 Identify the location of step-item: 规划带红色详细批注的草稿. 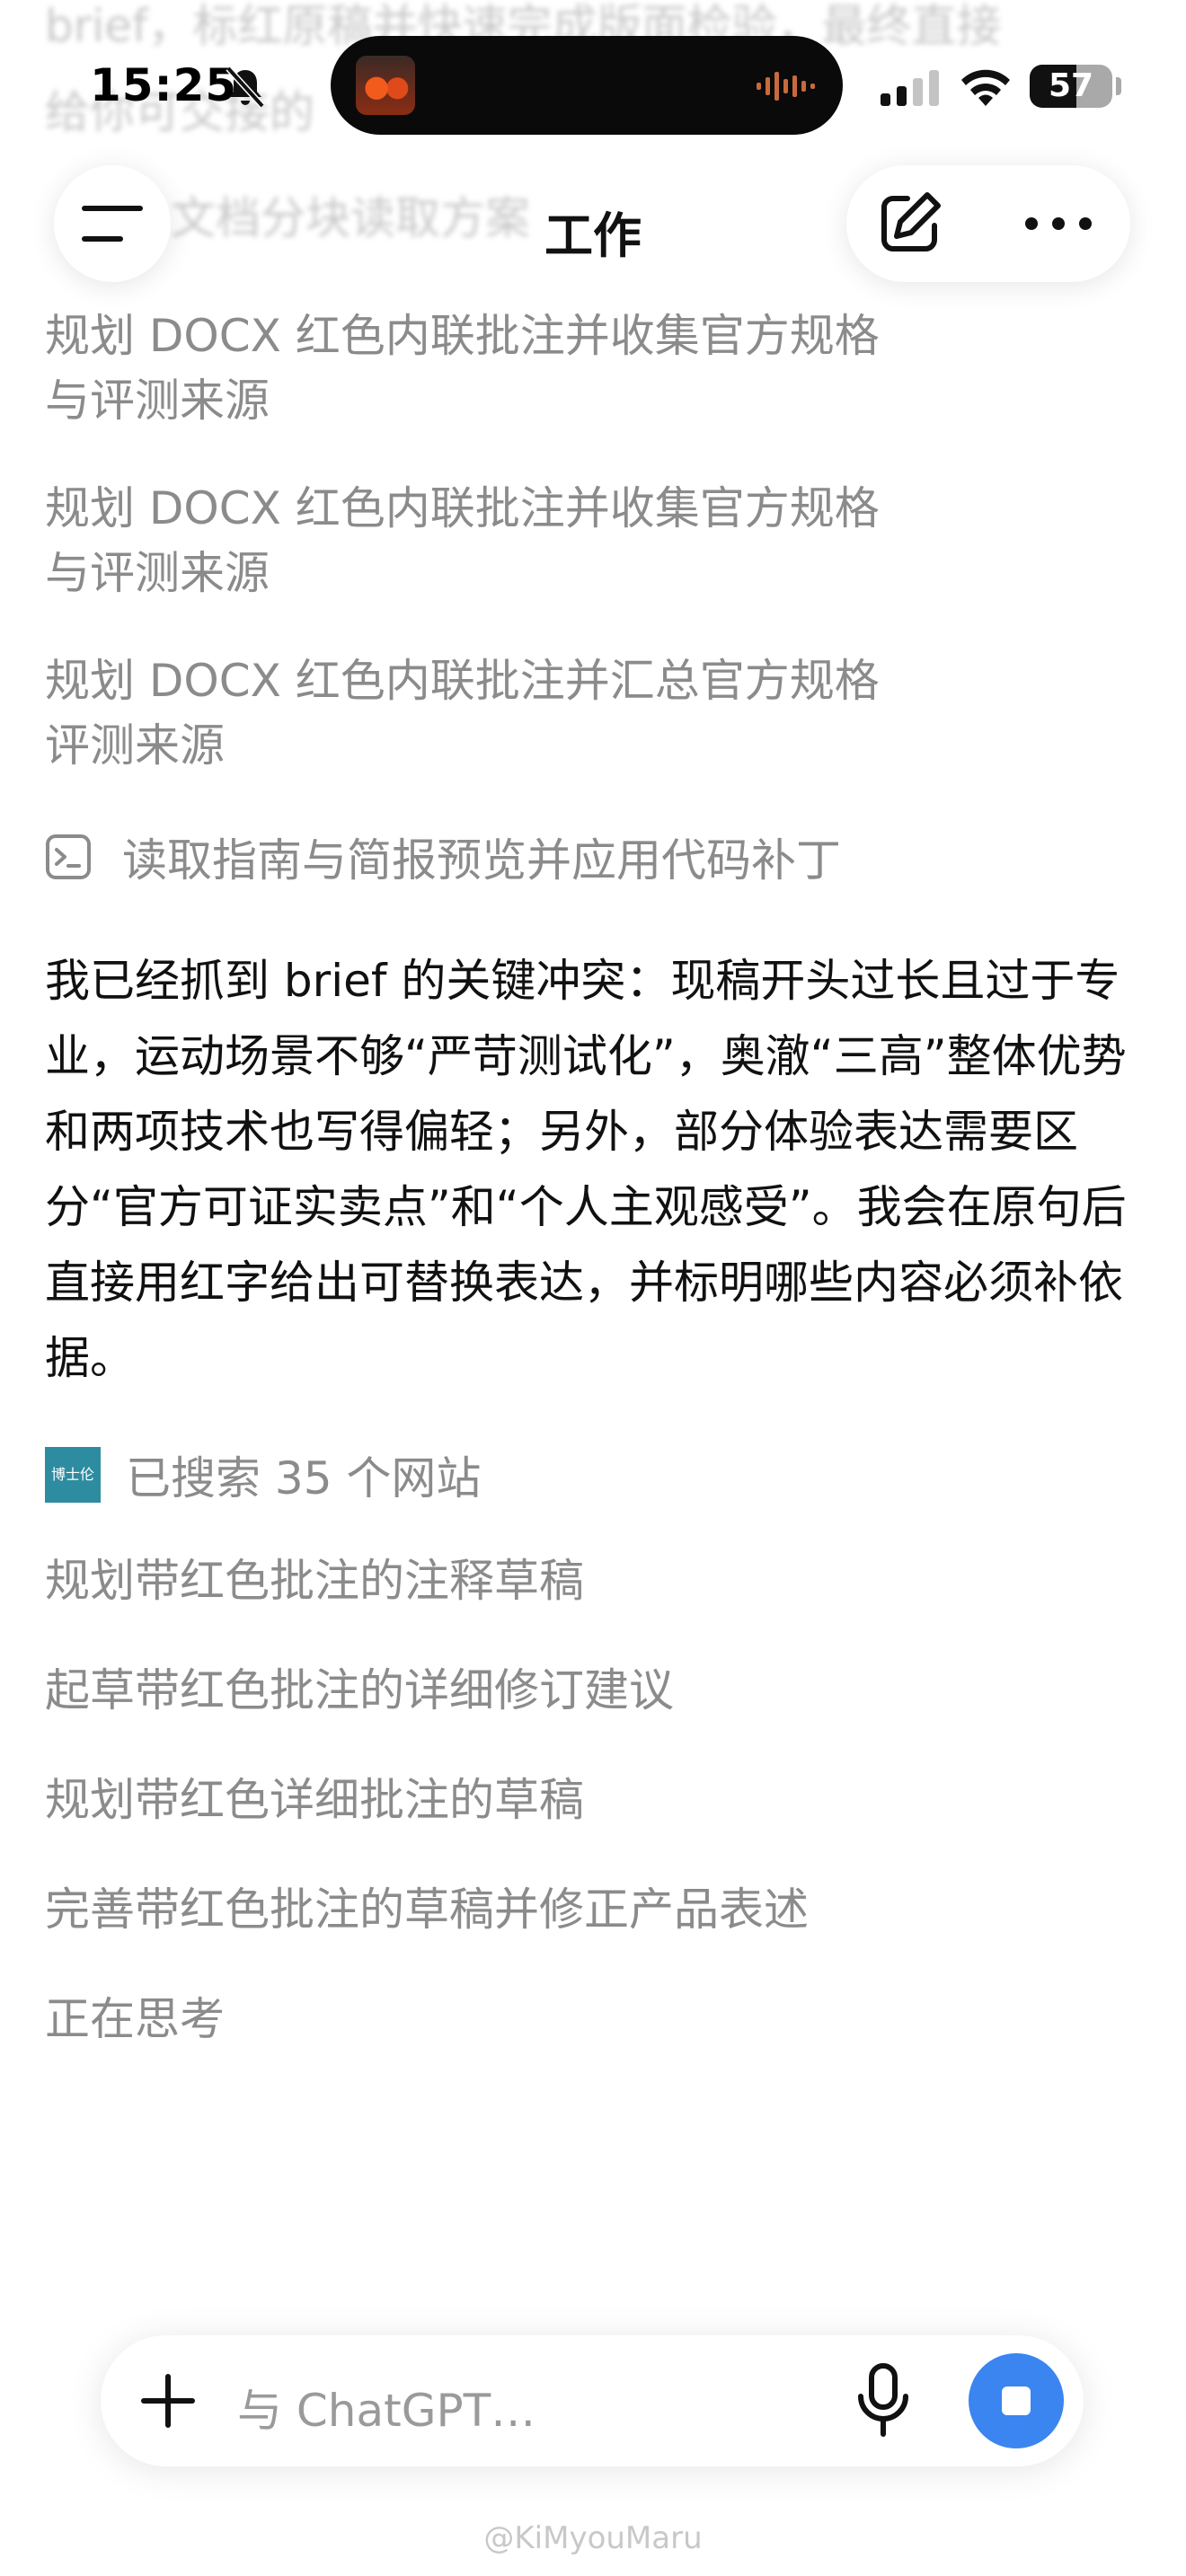
(314, 1800).